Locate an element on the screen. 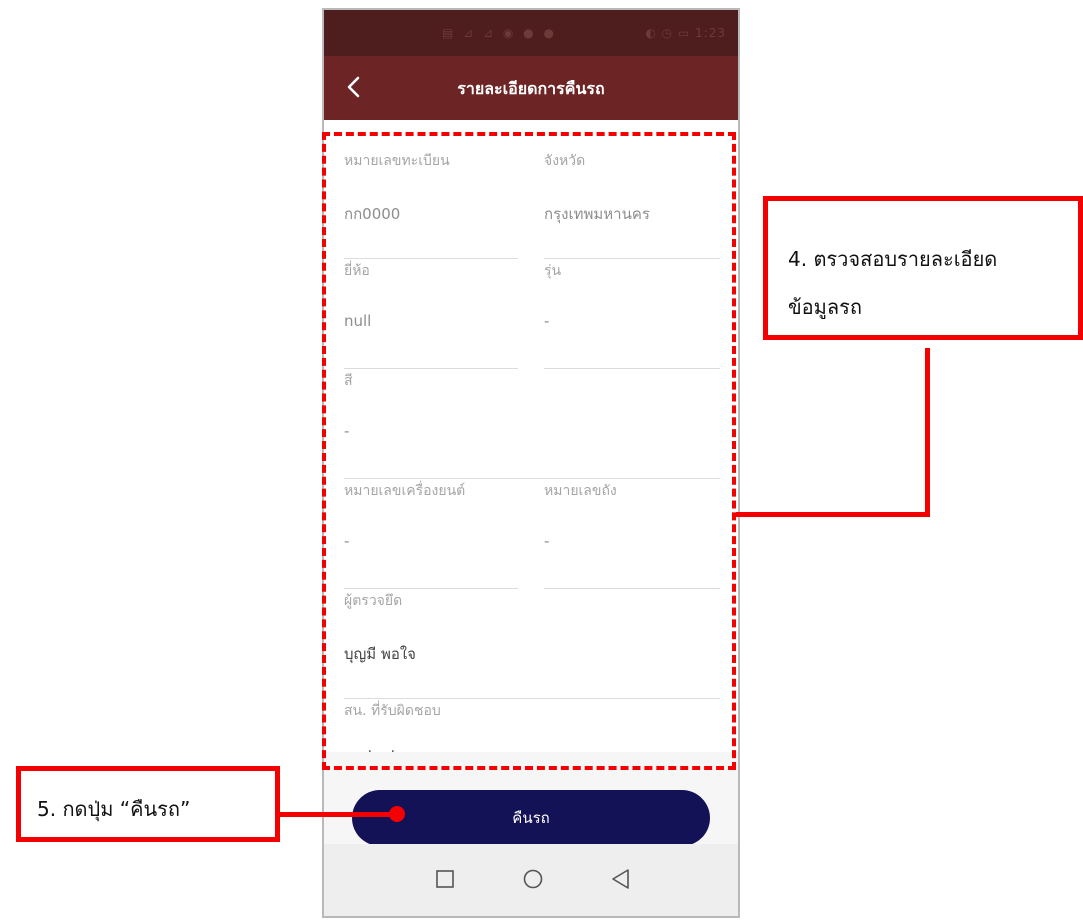  step4-callout: 4. ตรวจสอบรายละเอียด ข้อมูลรถ is located at coordinates (923, 268).